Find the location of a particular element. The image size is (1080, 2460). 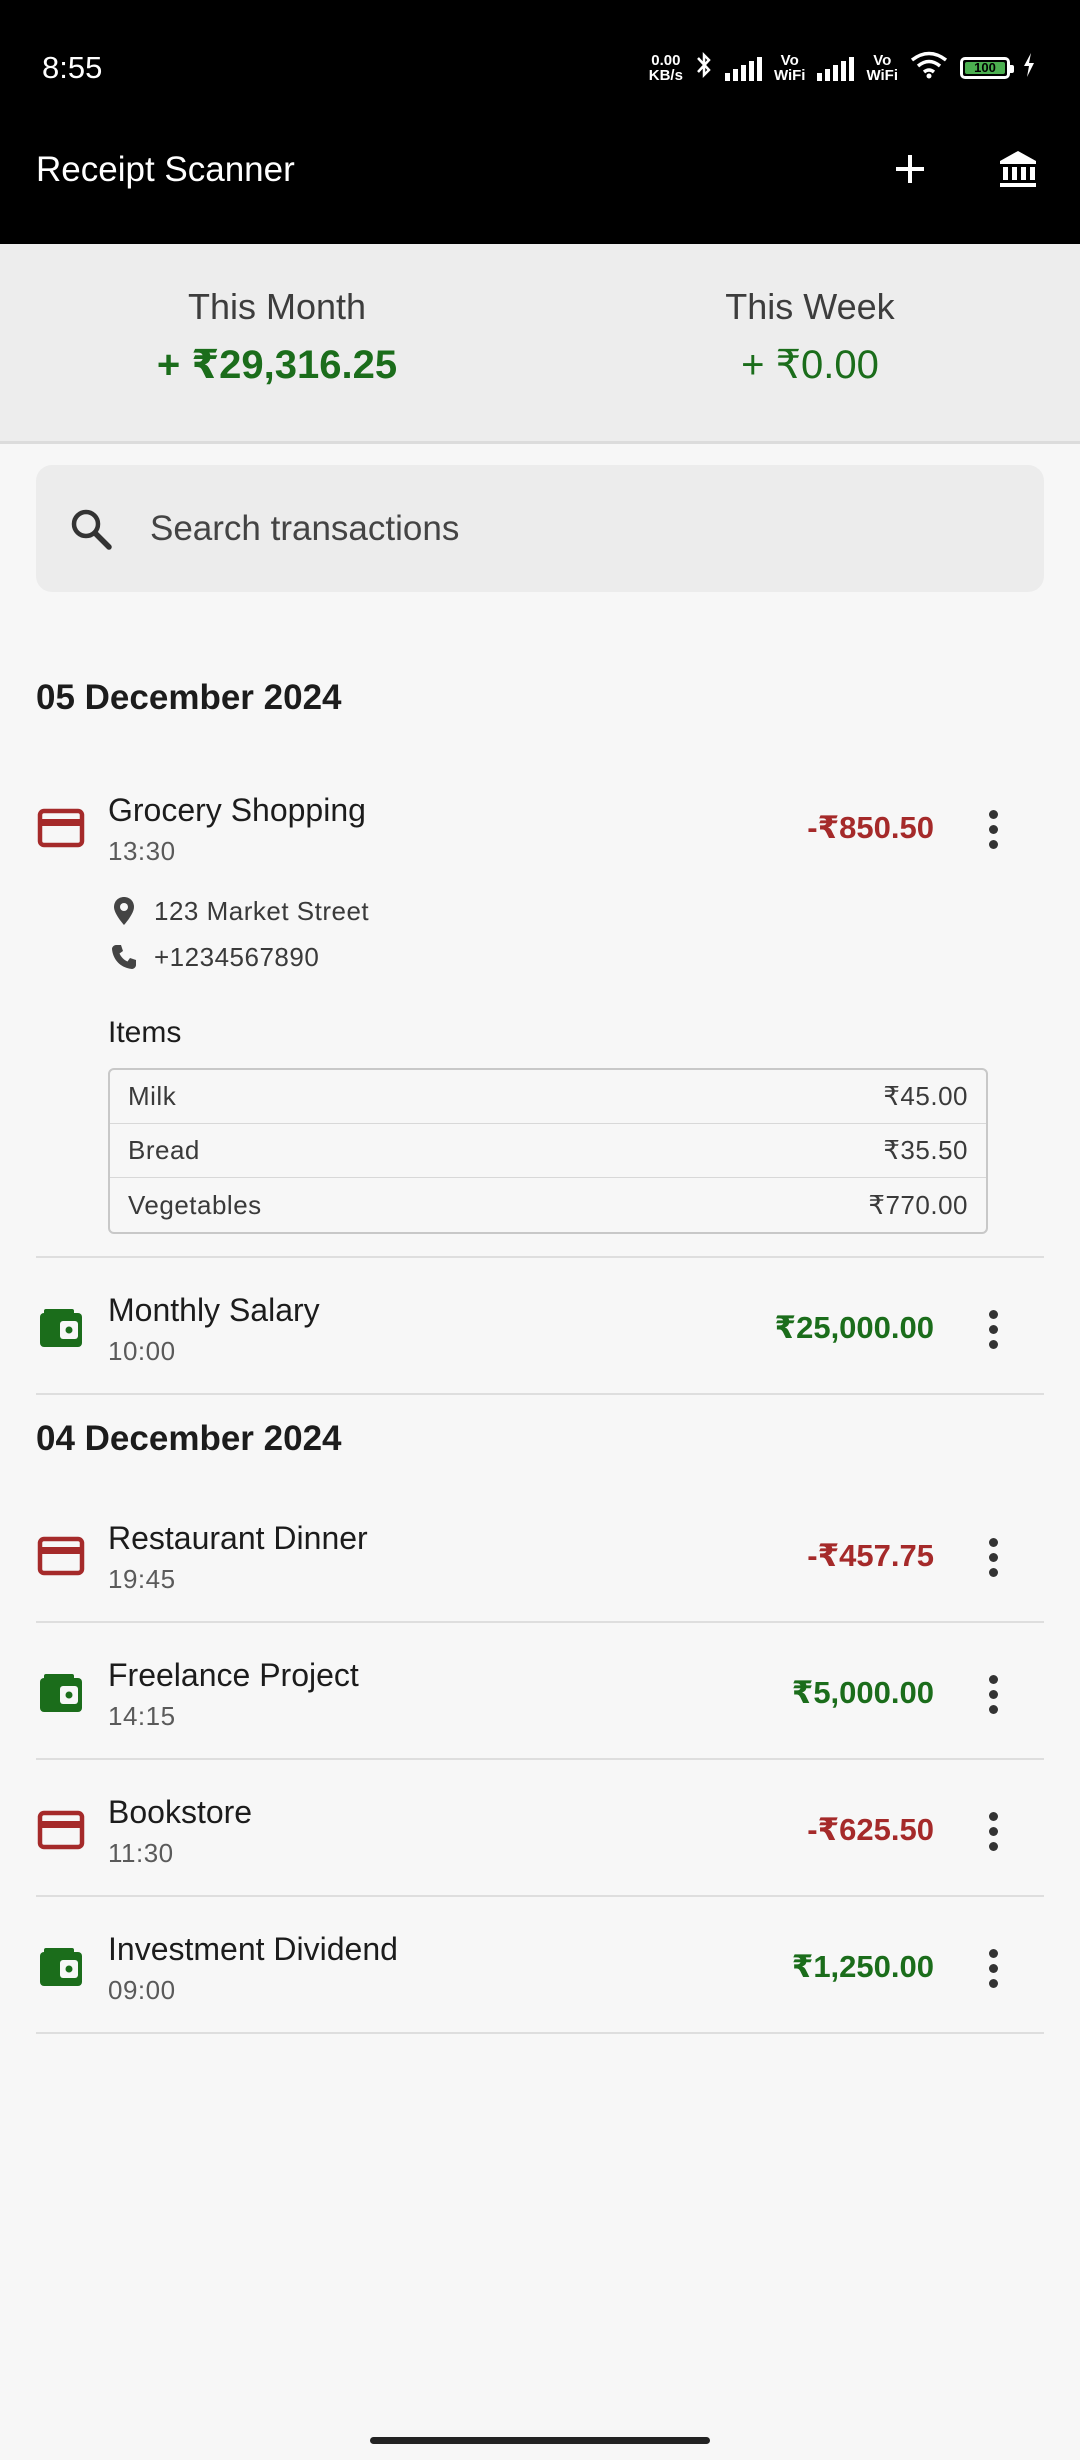

week-label: This Week is located at coordinates (810, 306).